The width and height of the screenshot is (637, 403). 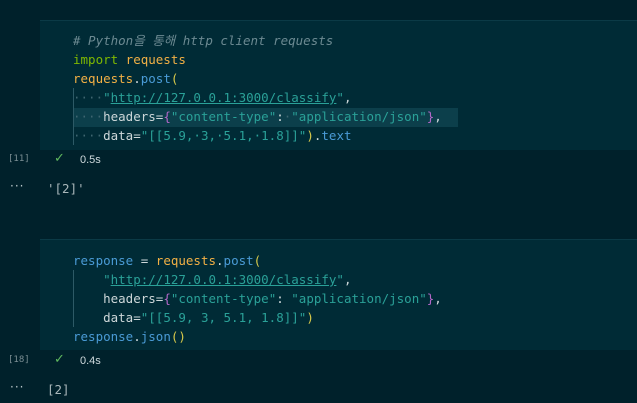 I want to click on code-token: headers, so click(x=129, y=298).